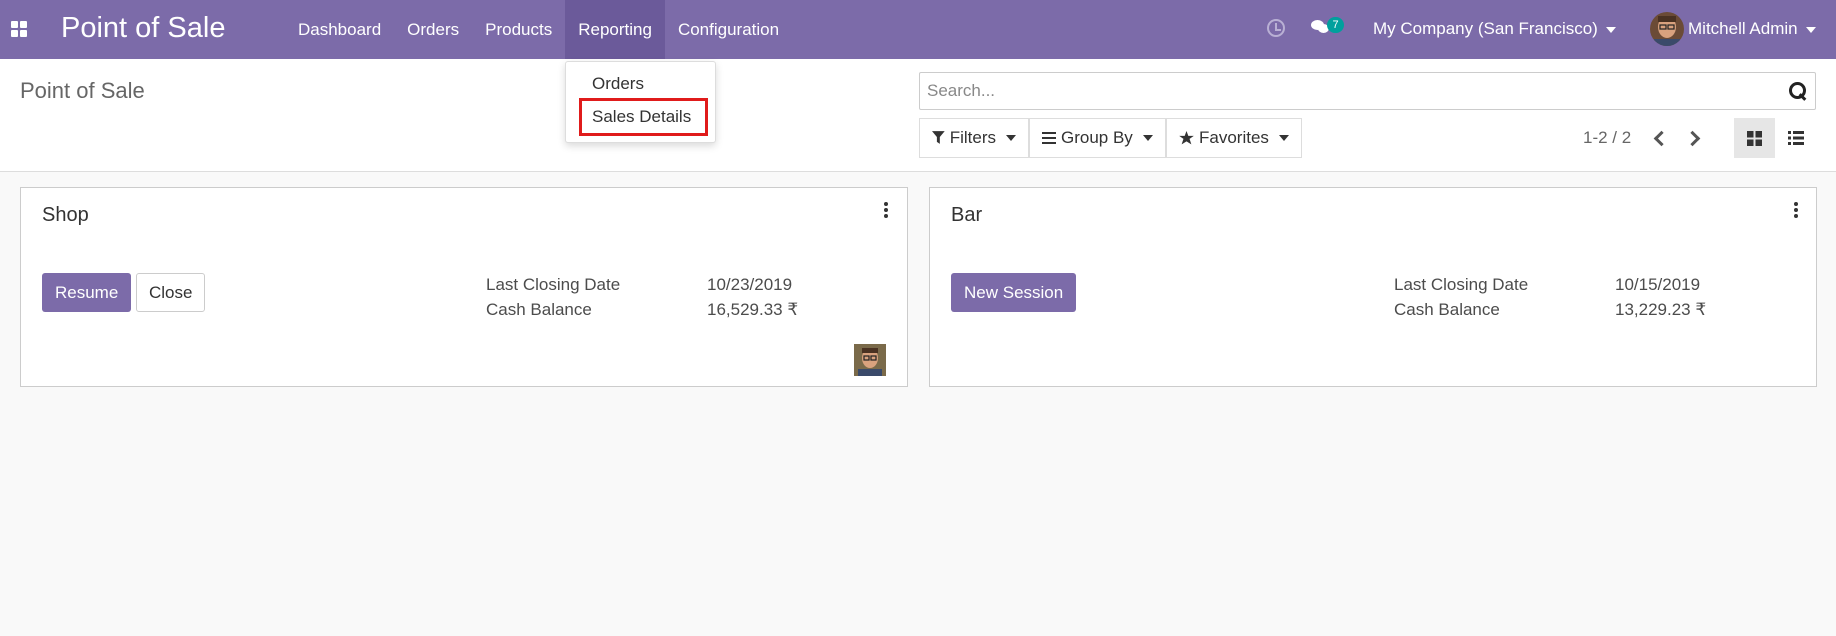  Describe the element at coordinates (618, 84) in the screenshot. I see `dropdown-item-orders: Orders` at that location.